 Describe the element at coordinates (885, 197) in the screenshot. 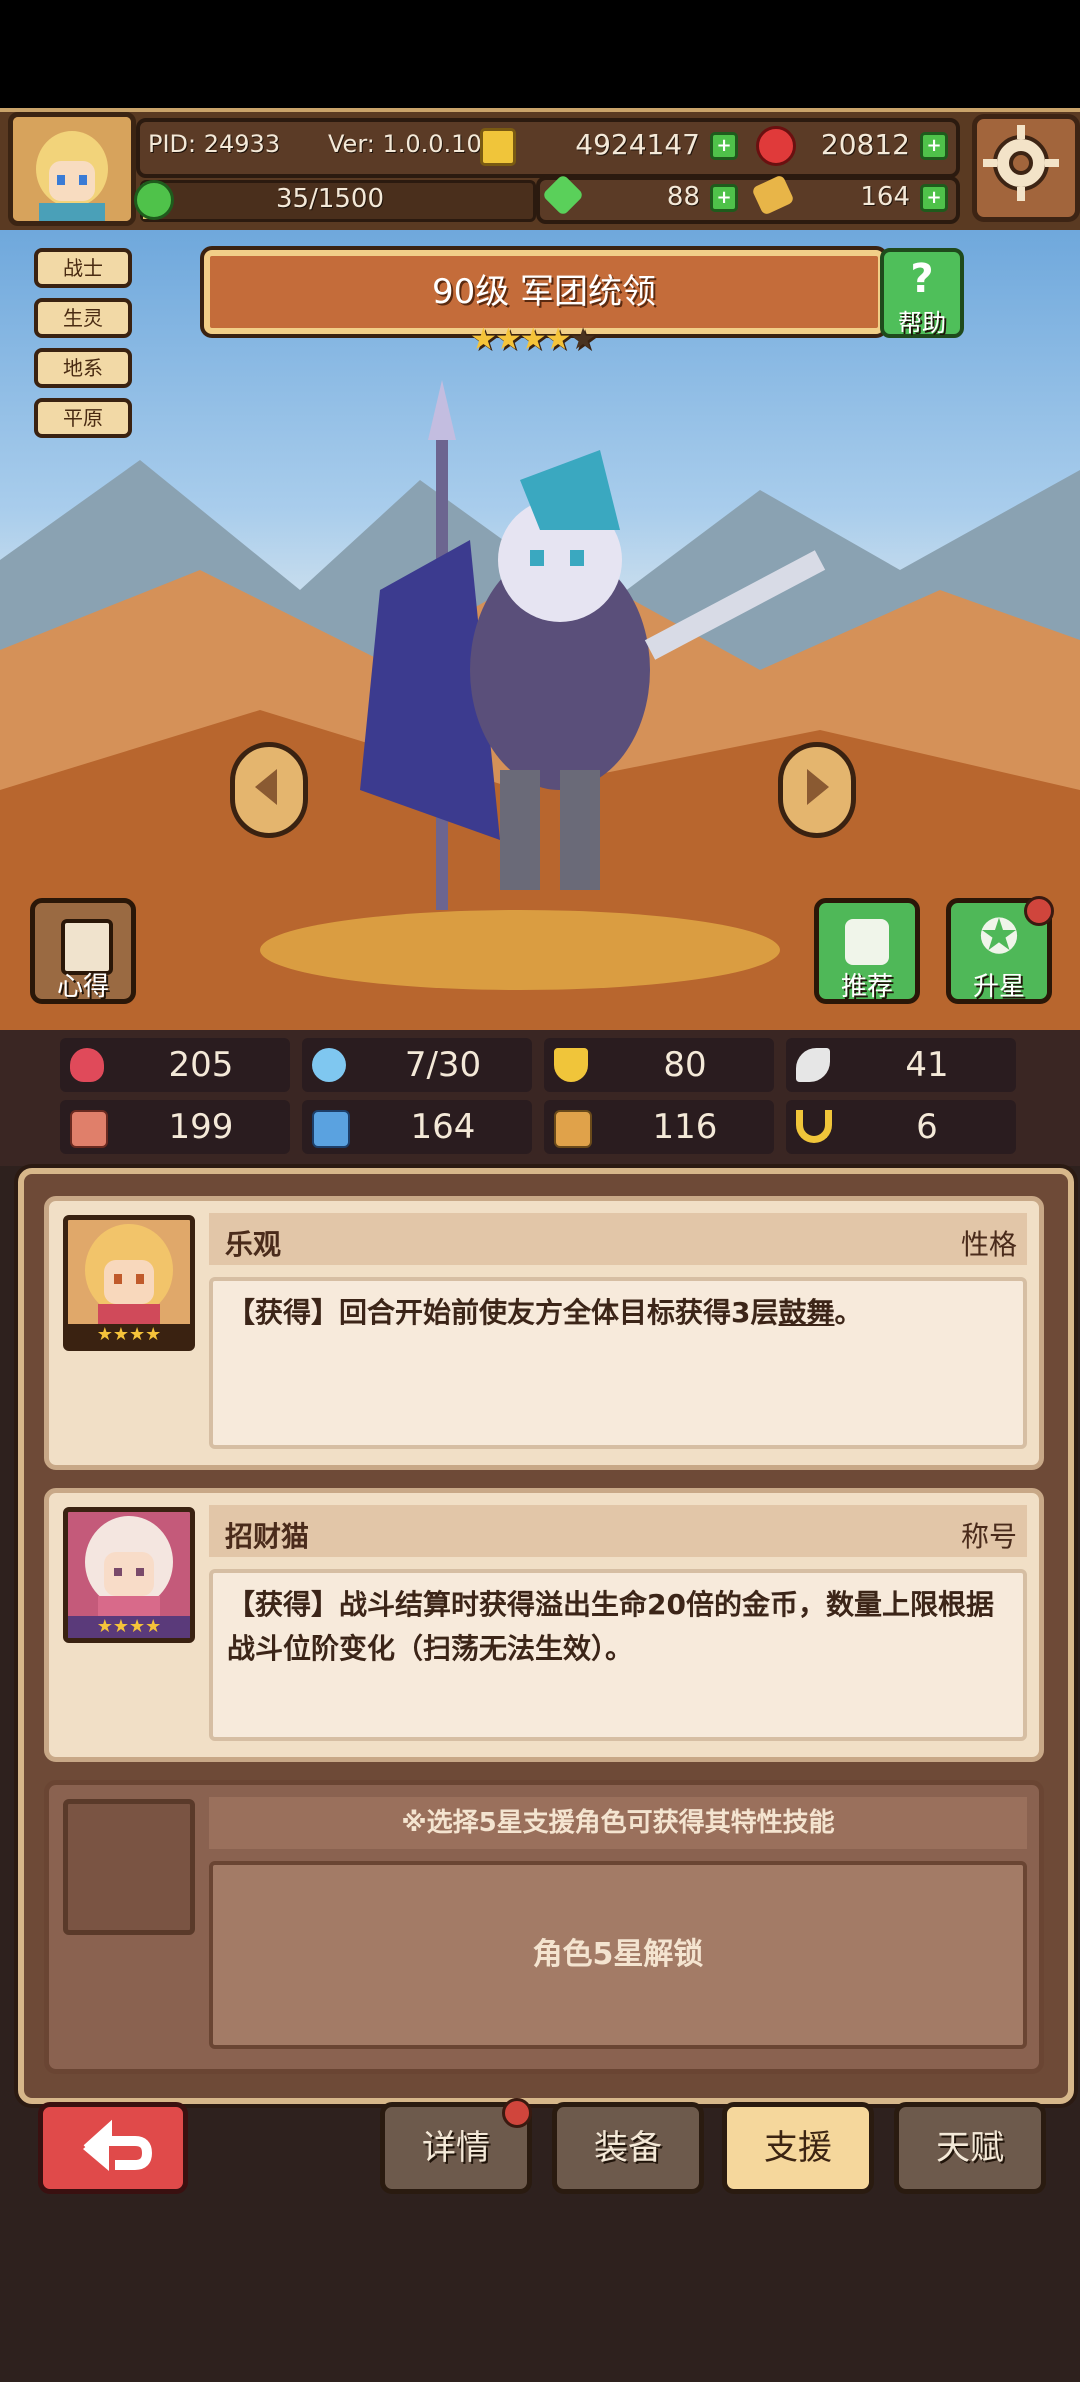

I see `ticket-amount: 164` at that location.